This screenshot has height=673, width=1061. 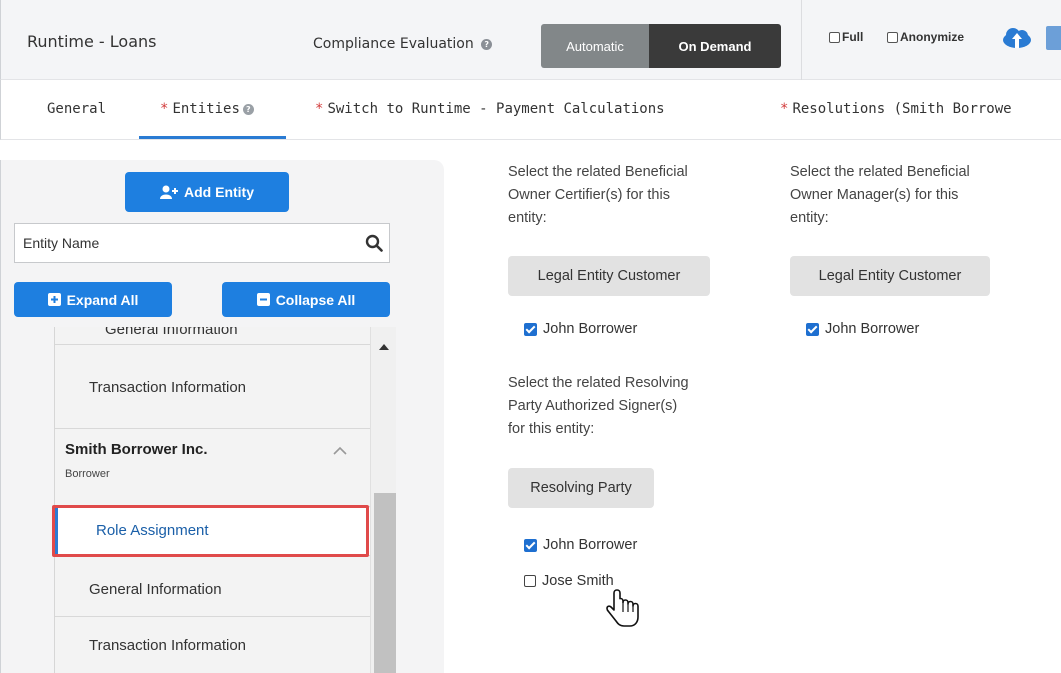 What do you see at coordinates (210, 531) in the screenshot?
I see `highlight-annotation` at bounding box center [210, 531].